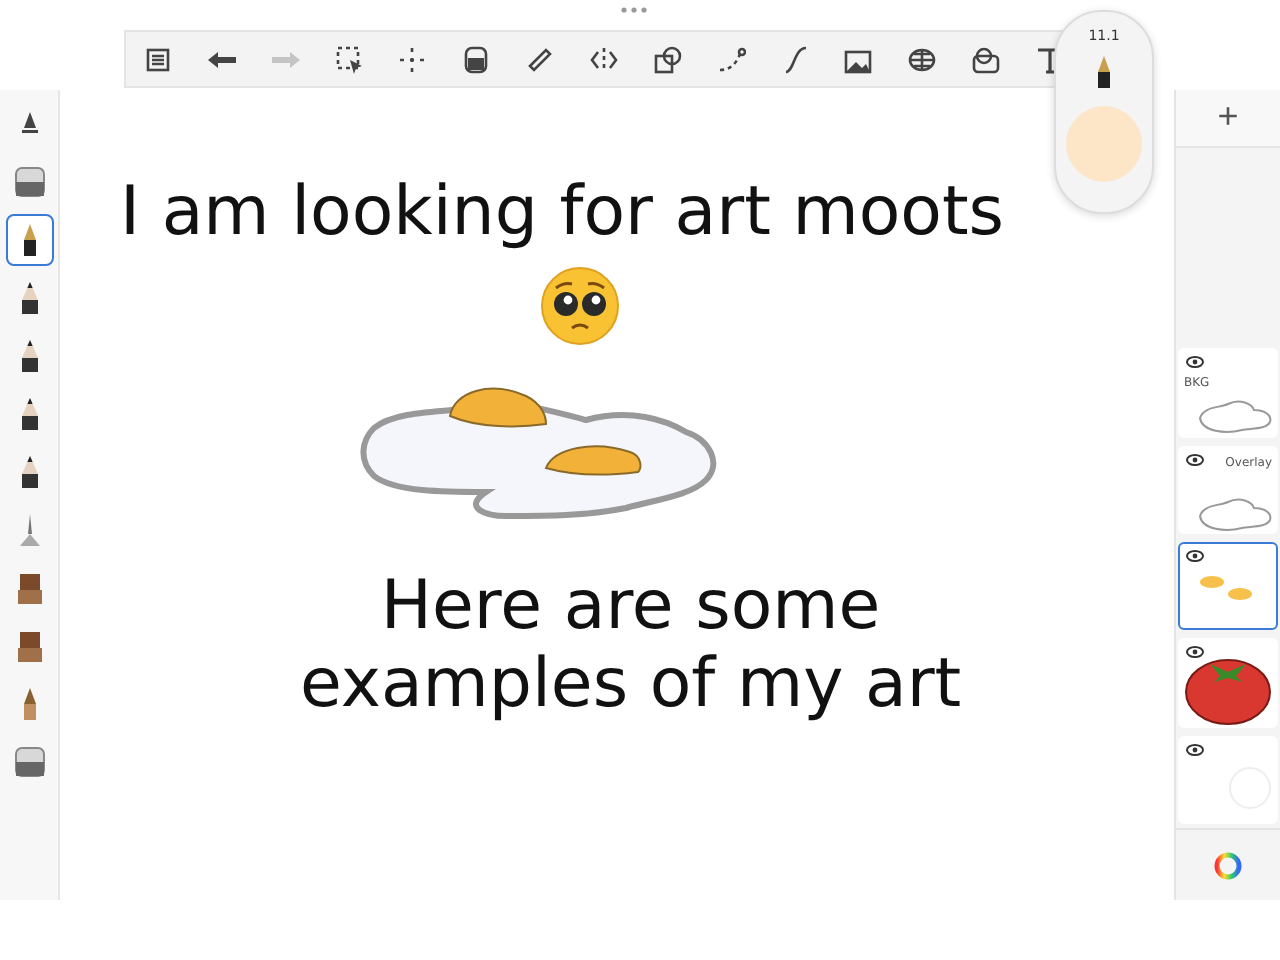 This screenshot has height=960, width=1280. Describe the element at coordinates (29, 124) in the screenshot. I see `pen-icon` at that location.